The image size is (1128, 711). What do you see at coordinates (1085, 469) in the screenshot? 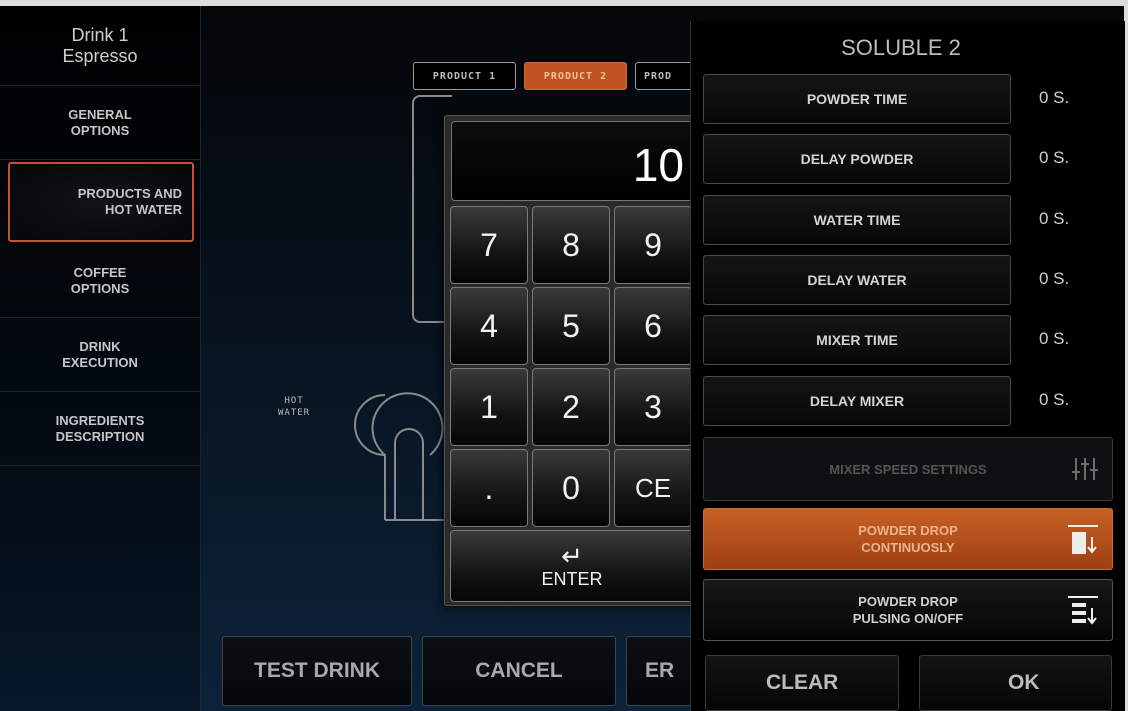
I see `sliders-icon` at bounding box center [1085, 469].